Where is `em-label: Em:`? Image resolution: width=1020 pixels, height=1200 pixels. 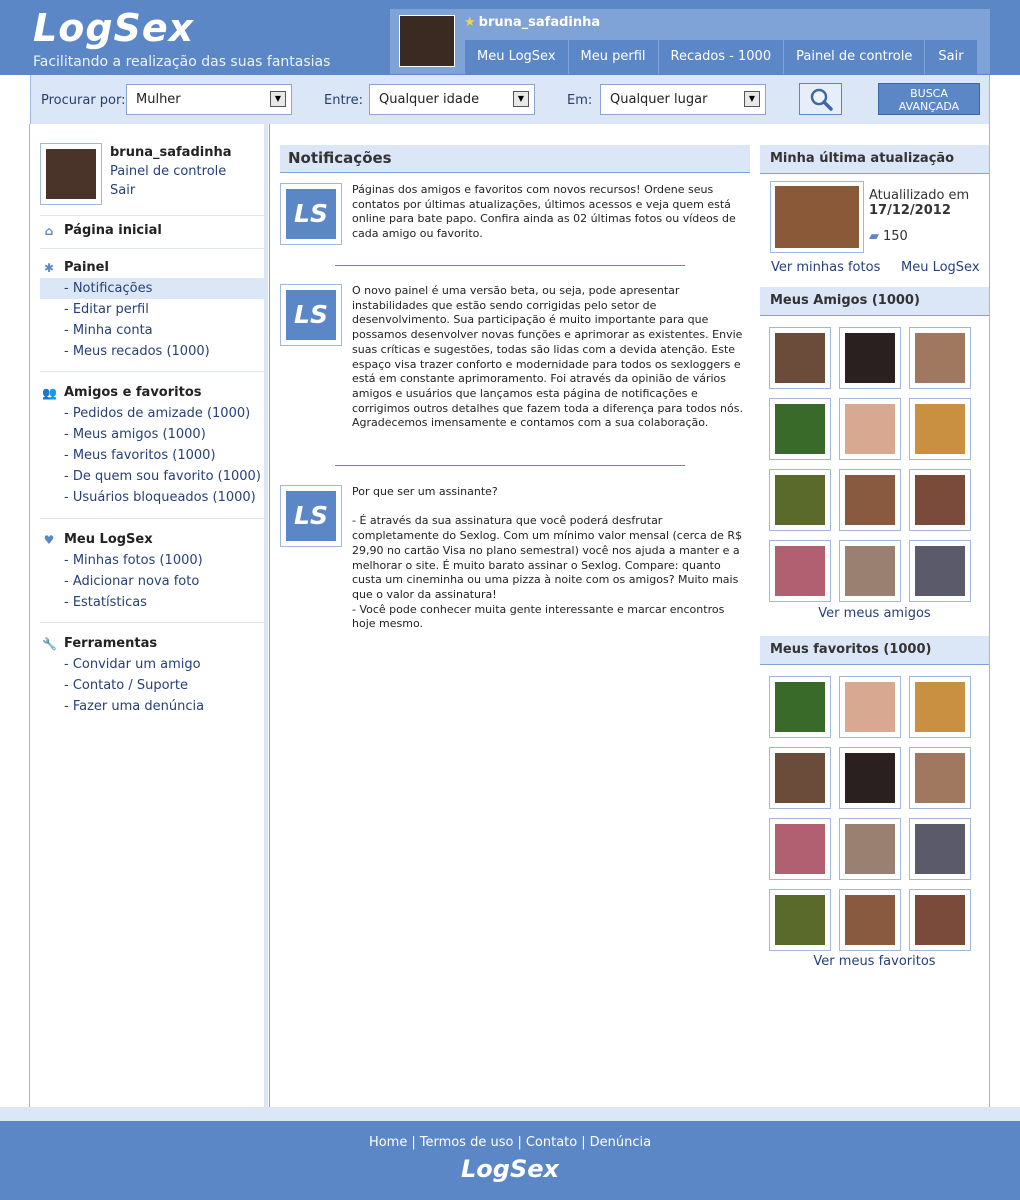 em-label: Em: is located at coordinates (580, 100).